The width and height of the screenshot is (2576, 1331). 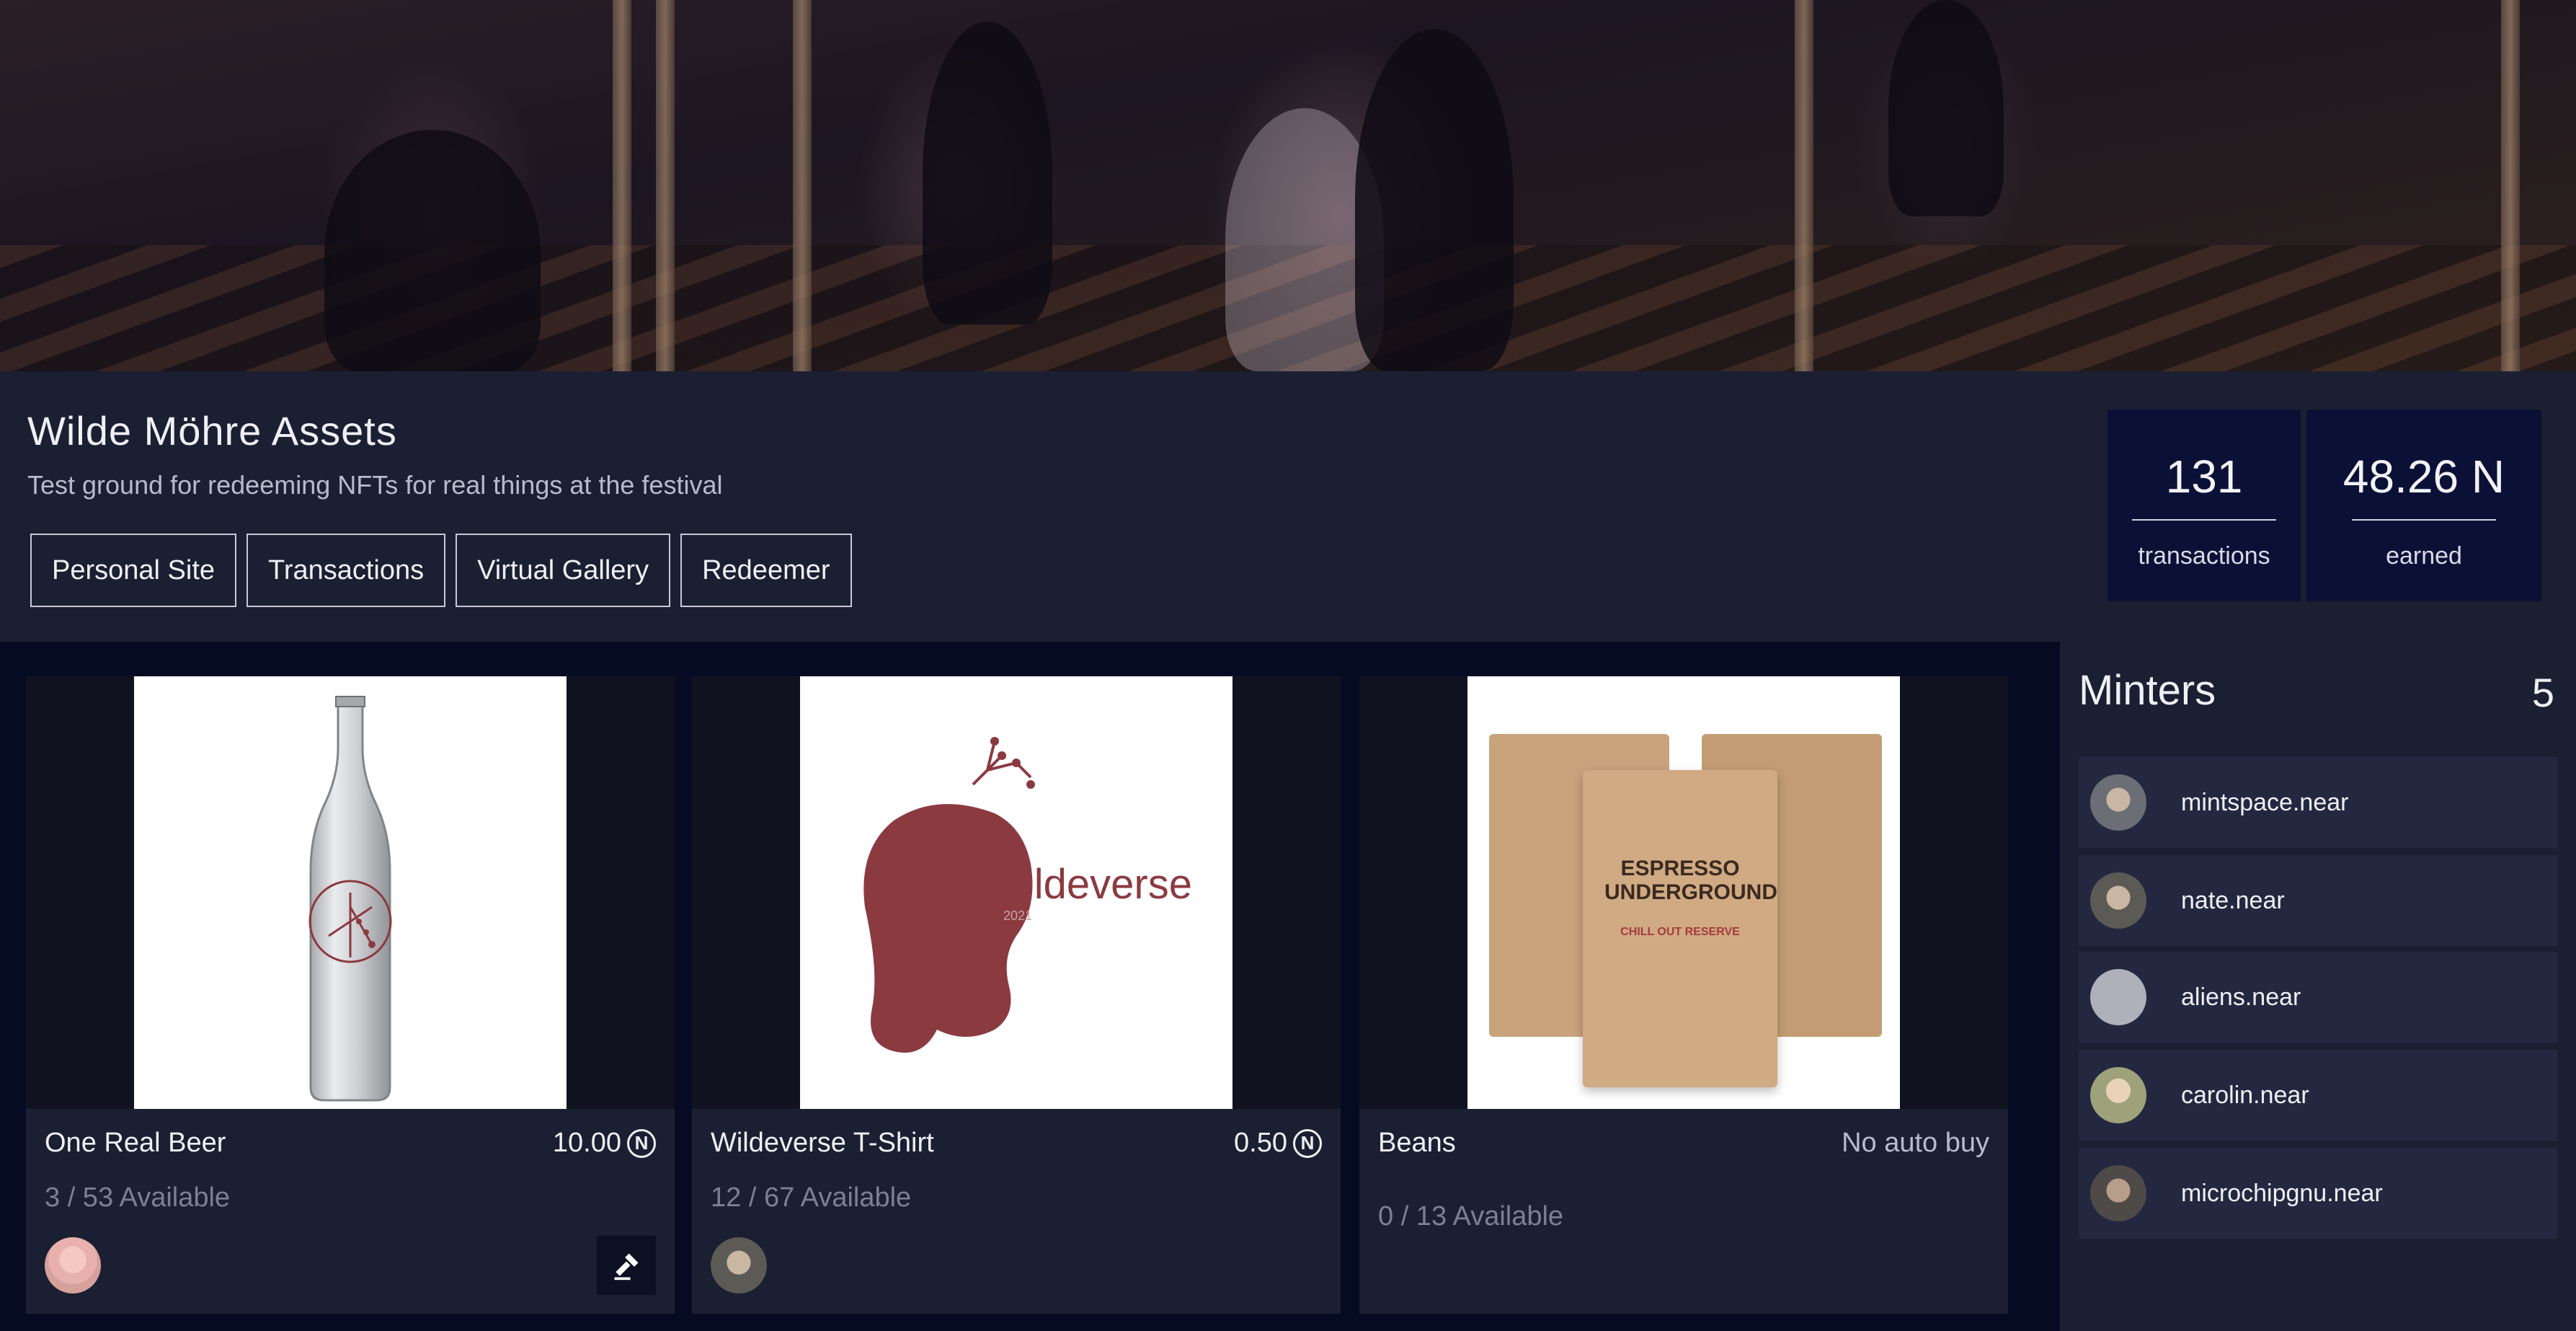 I want to click on nft-title: Wildeverse T-Shirt, so click(x=822, y=1143).